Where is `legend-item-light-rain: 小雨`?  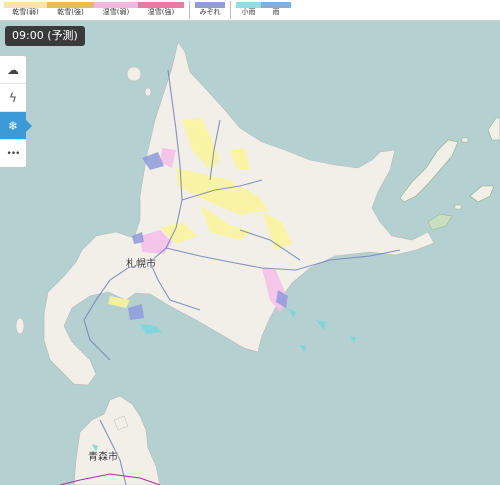 legend-item-light-rain: 小雨 is located at coordinates (248, 10).